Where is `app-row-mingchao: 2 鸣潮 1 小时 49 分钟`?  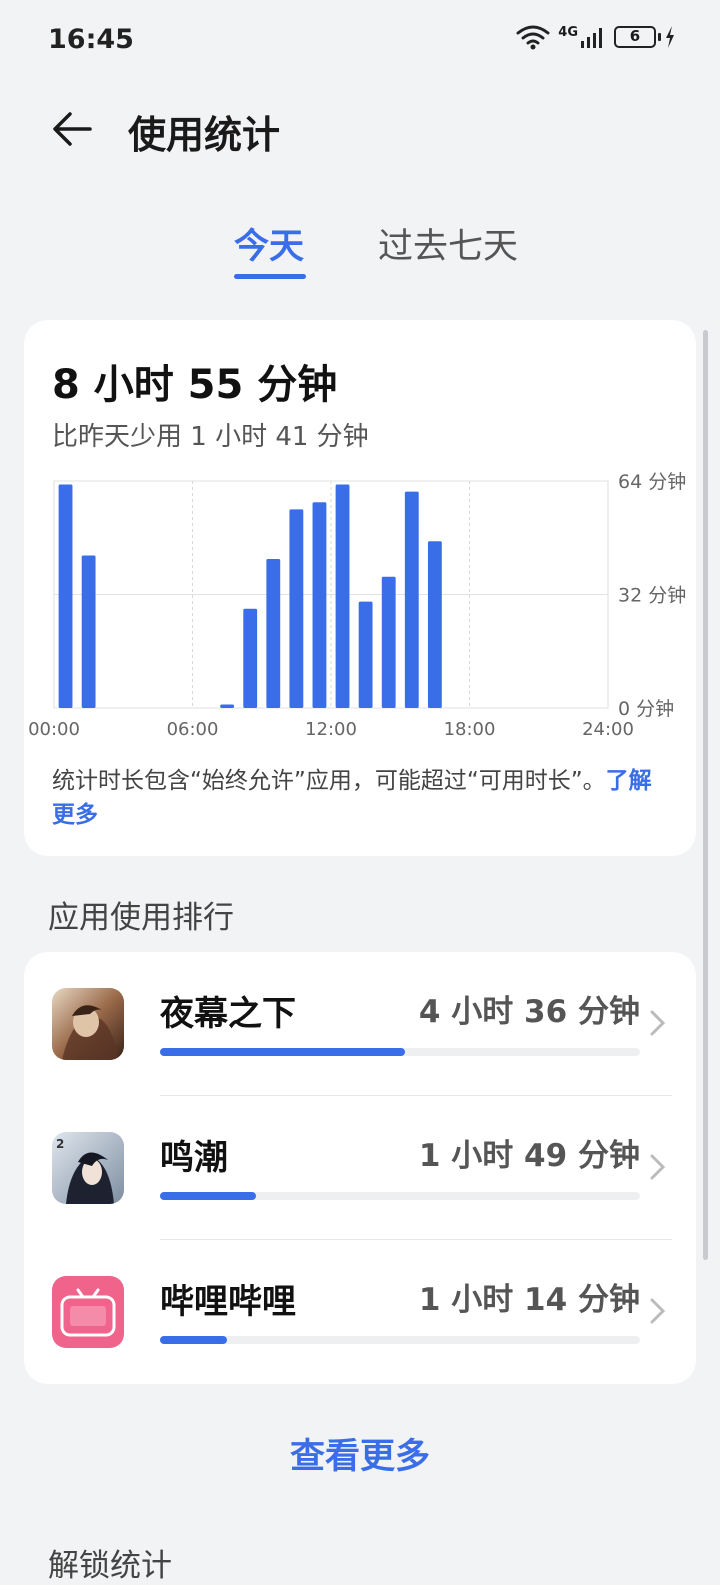 app-row-mingchao: 2 鸣潮 1 小时 49 分钟 is located at coordinates (360, 1168).